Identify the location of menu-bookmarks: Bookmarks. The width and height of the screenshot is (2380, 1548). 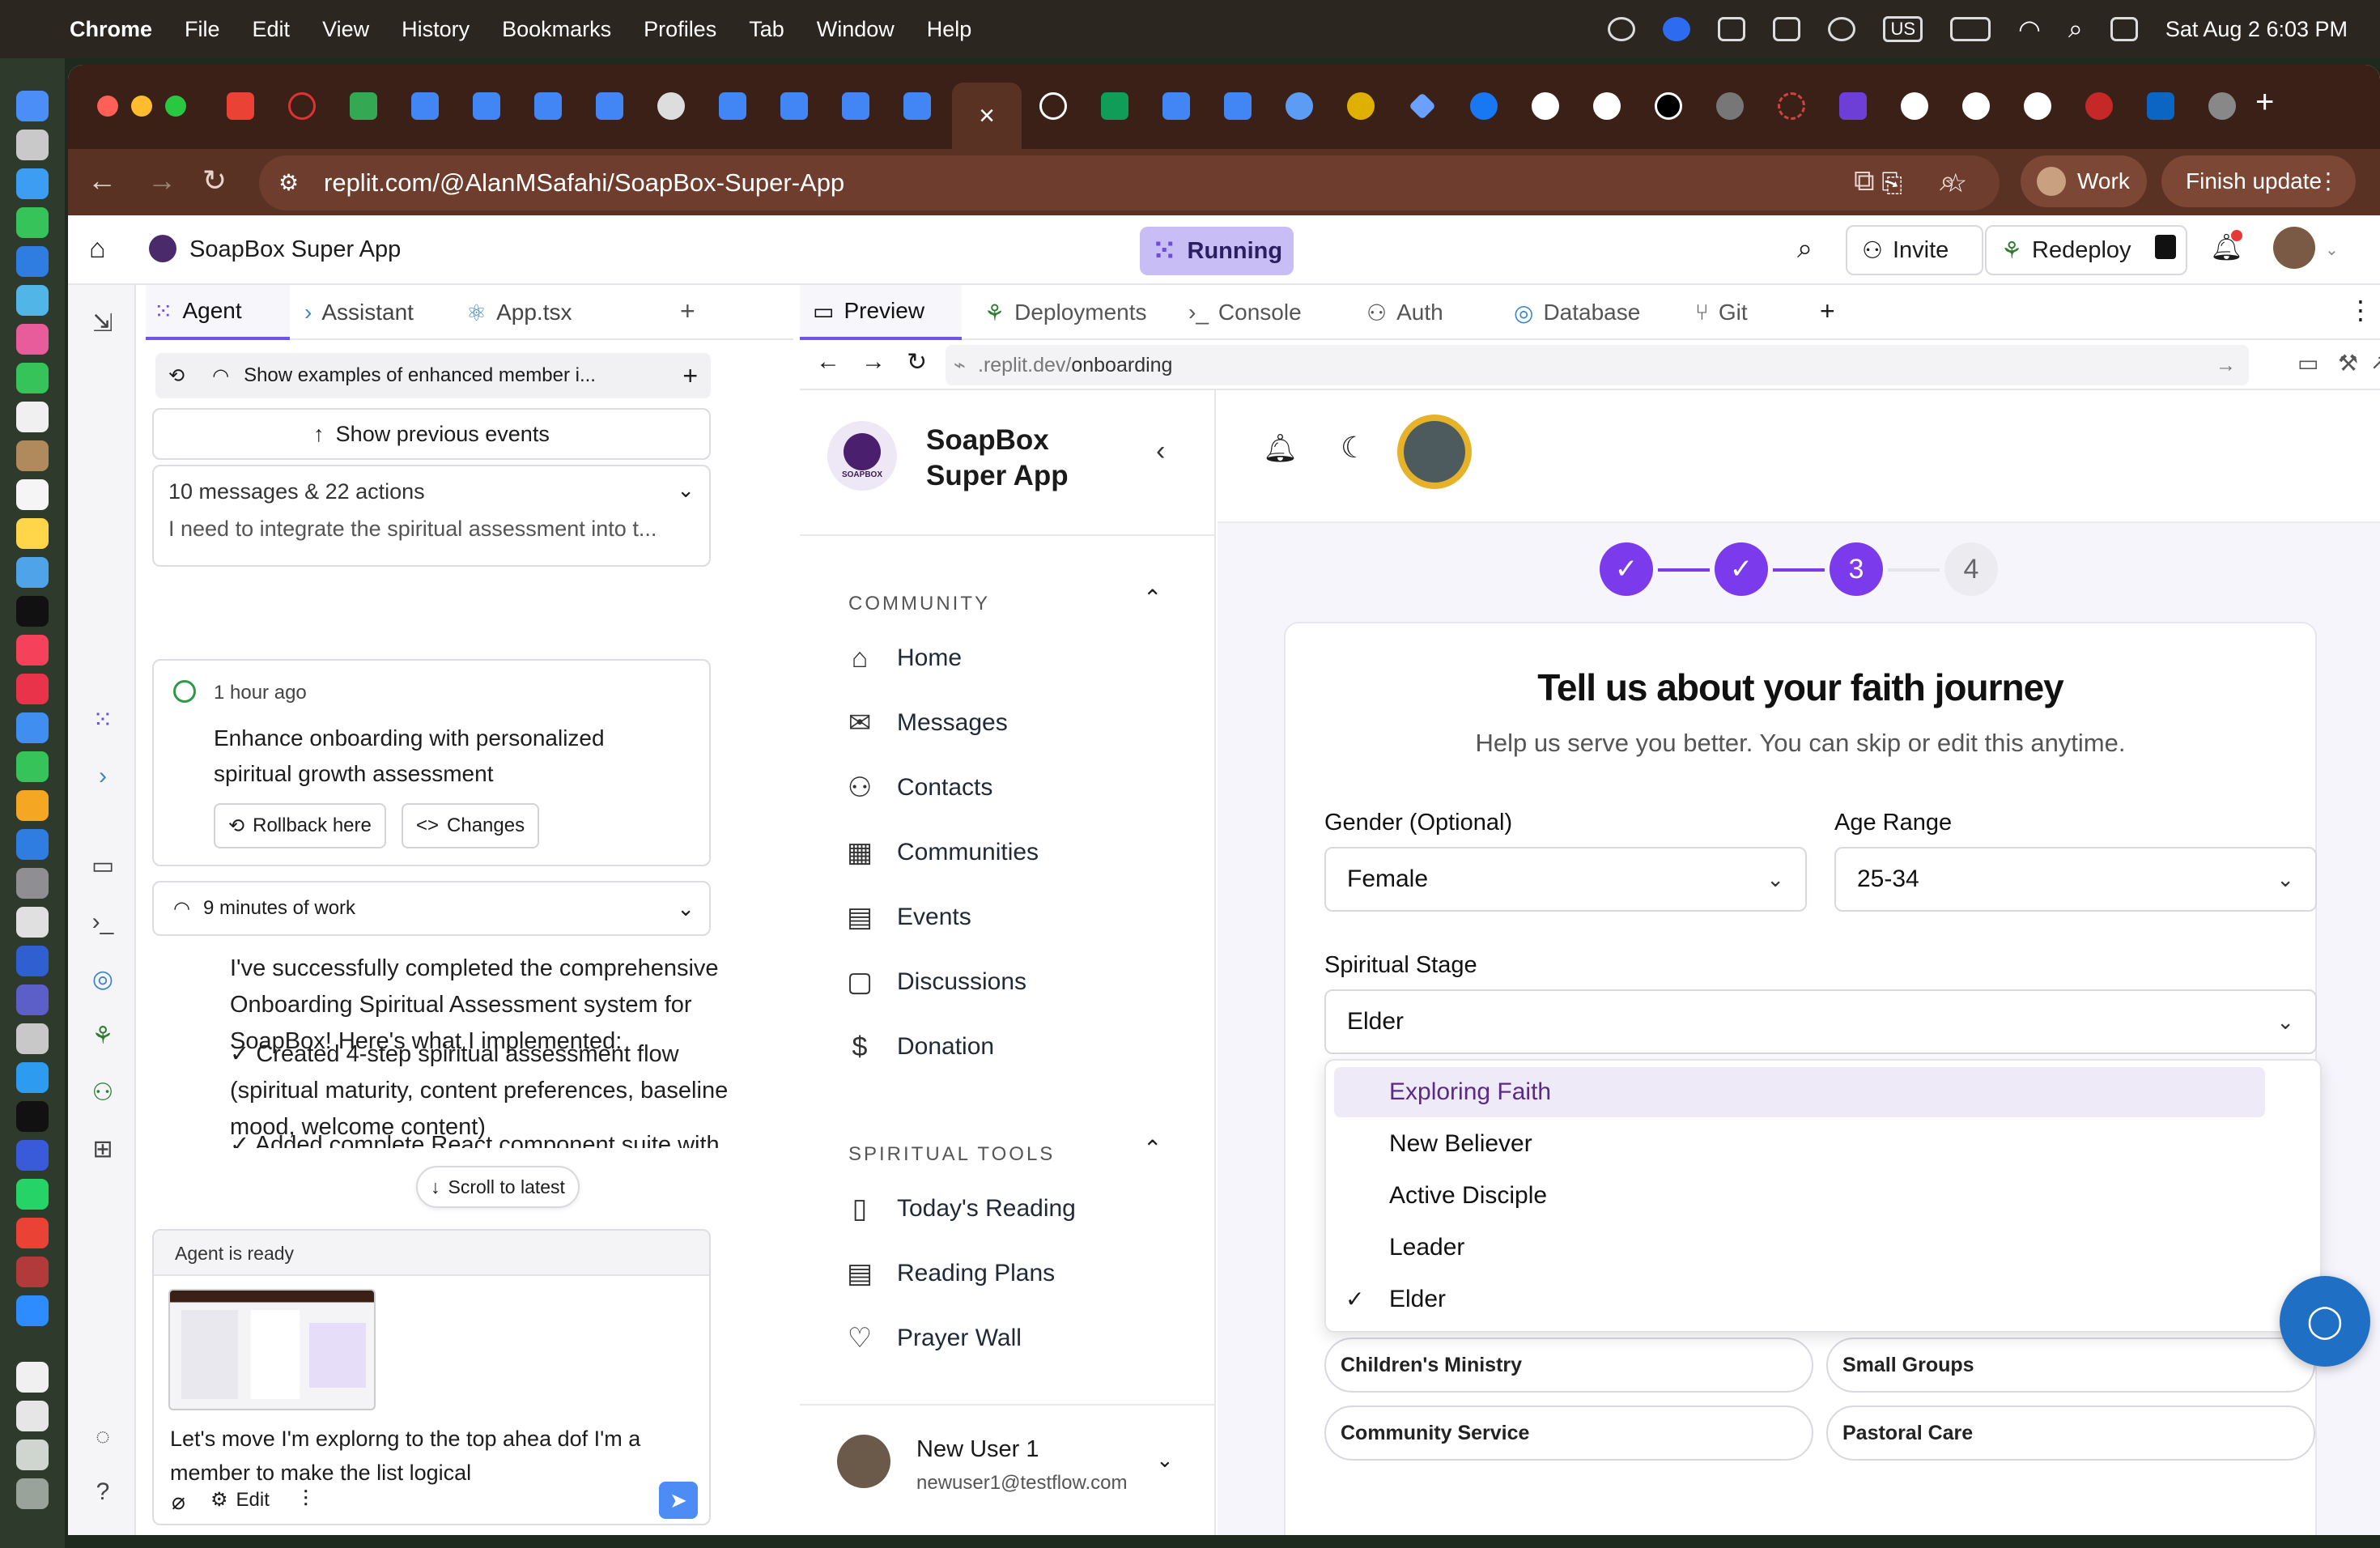
(556, 29).